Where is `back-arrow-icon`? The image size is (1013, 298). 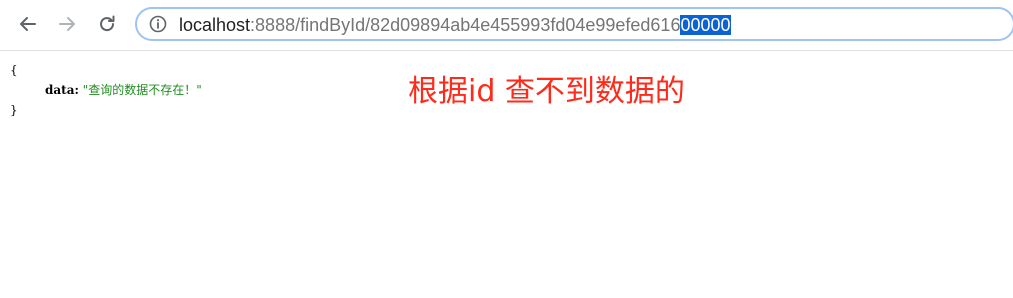 back-arrow-icon is located at coordinates (28, 24).